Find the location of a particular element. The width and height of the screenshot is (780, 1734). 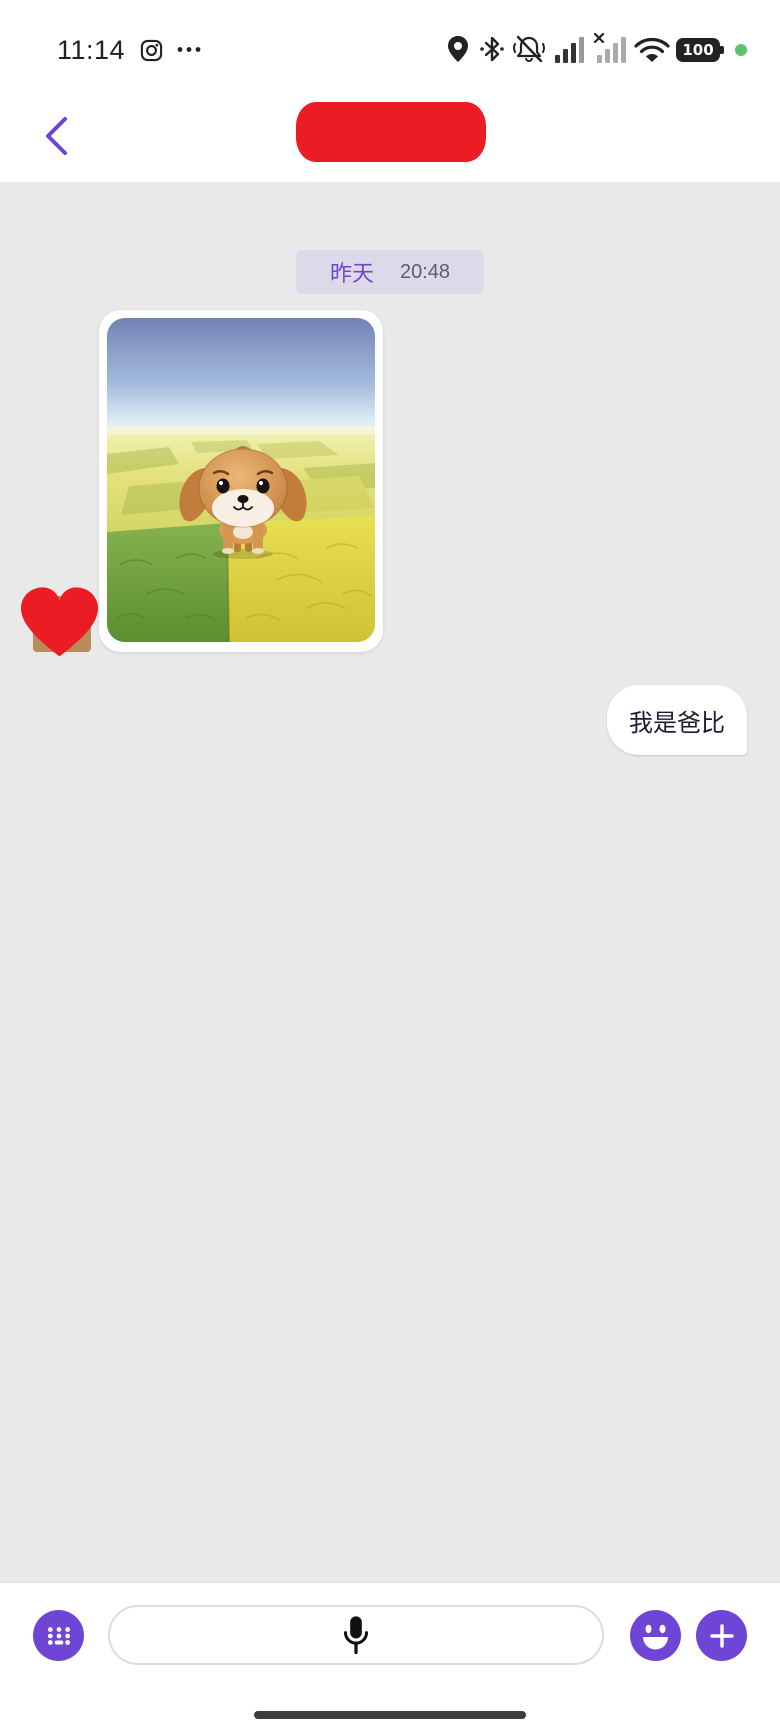

photo-scene is located at coordinates (241, 480).